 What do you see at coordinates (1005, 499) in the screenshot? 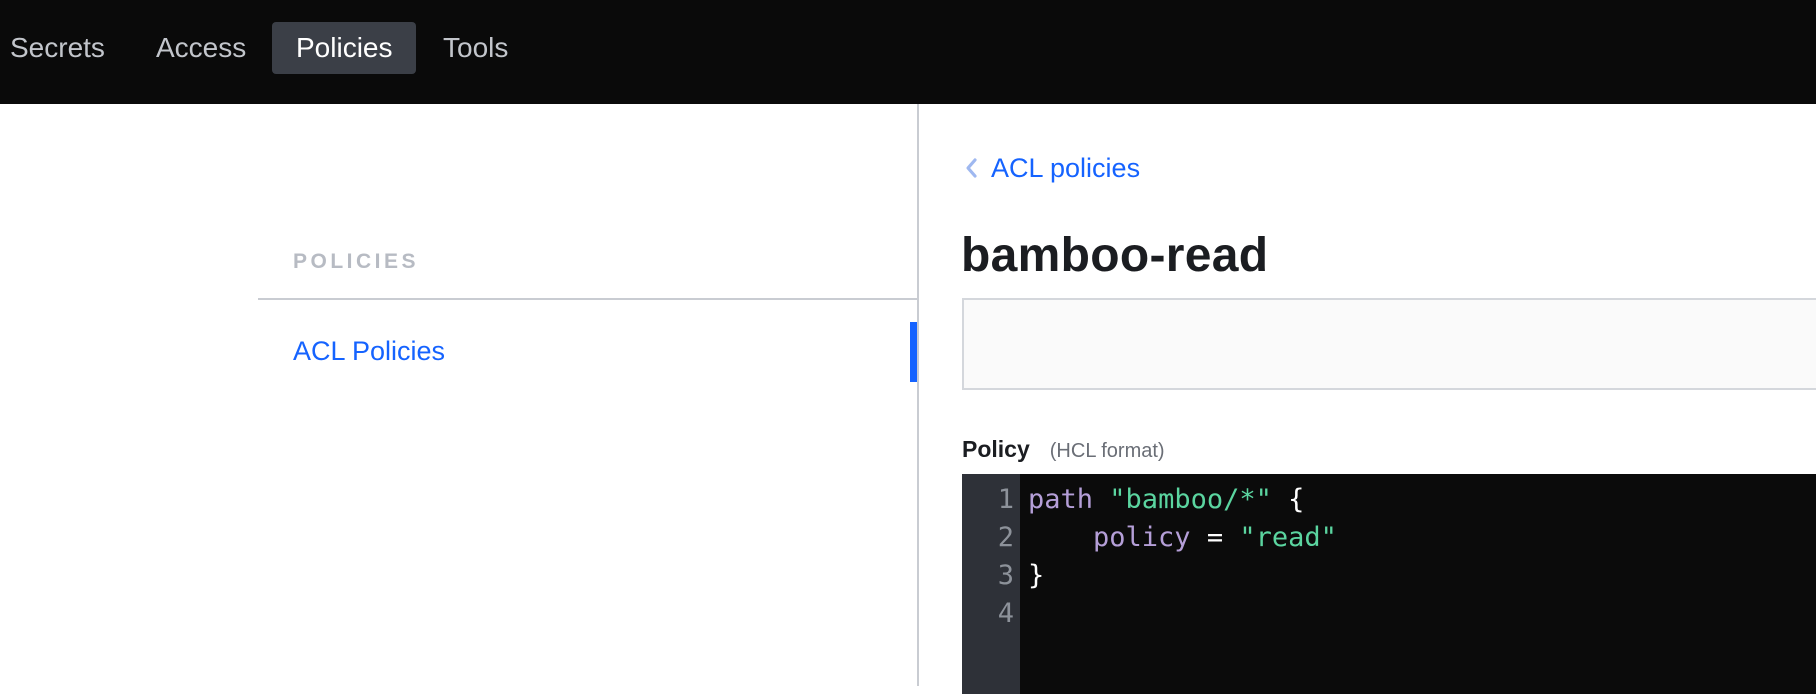
I see `line-number: 1` at bounding box center [1005, 499].